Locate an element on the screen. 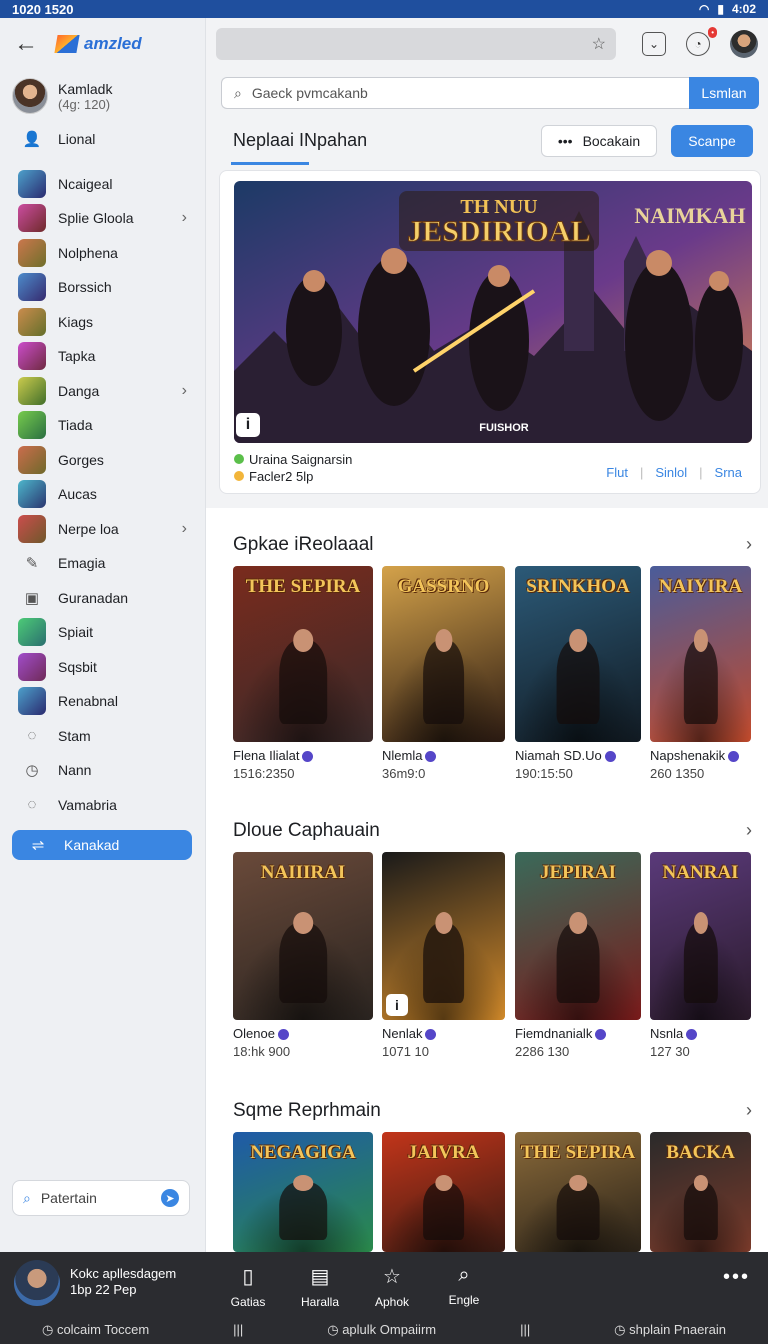  user-profile: Kamladk (4g: 120) is located at coordinates (102, 96).